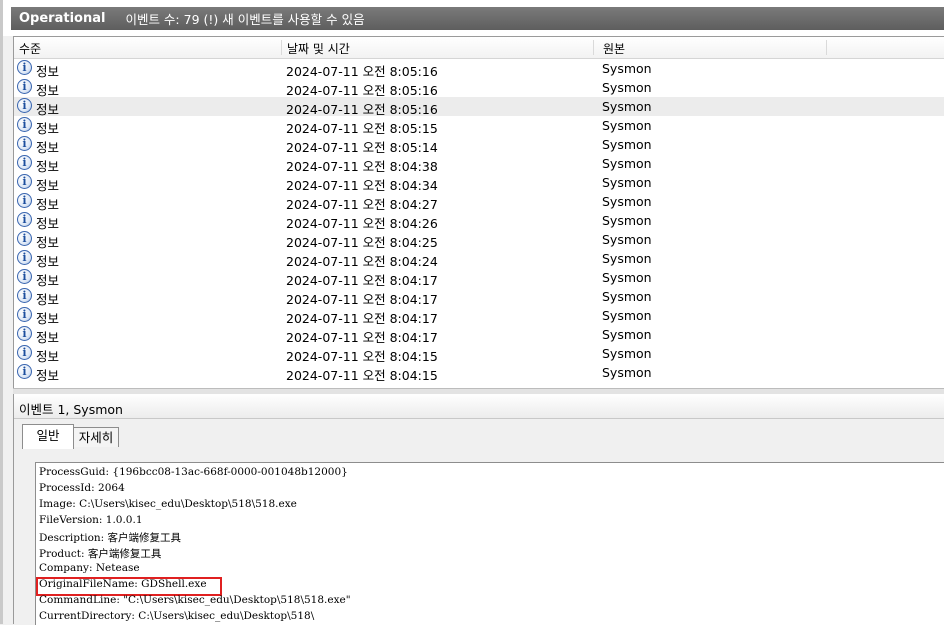  Describe the element at coordinates (479, 202) in the screenshot. I see `event-row: i 정보 2024-07-11 오전 8:04:27 Sysmon` at that location.